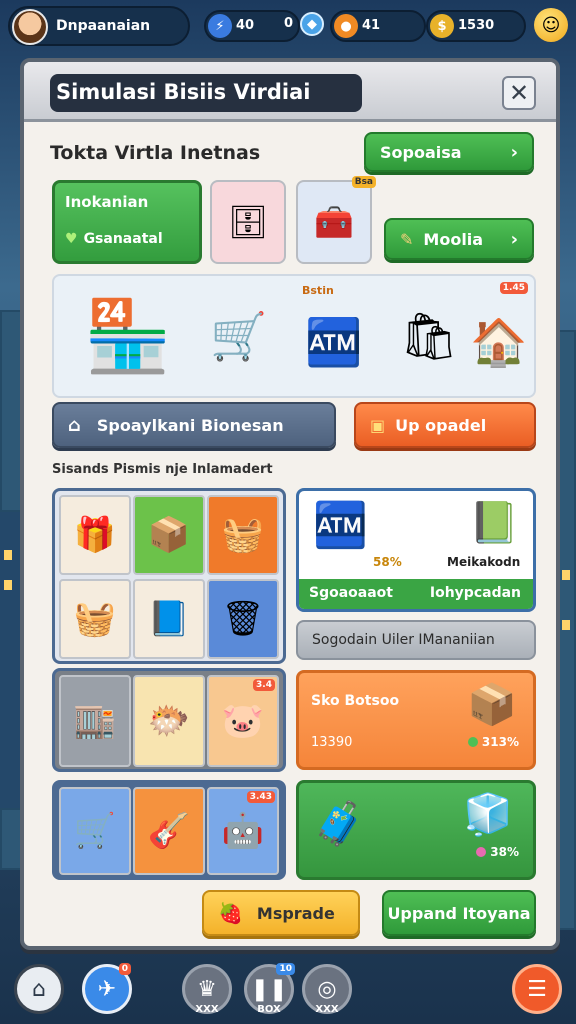 The width and height of the screenshot is (576, 1024). What do you see at coordinates (312, 24) in the screenshot?
I see `gem-icon: ◆` at bounding box center [312, 24].